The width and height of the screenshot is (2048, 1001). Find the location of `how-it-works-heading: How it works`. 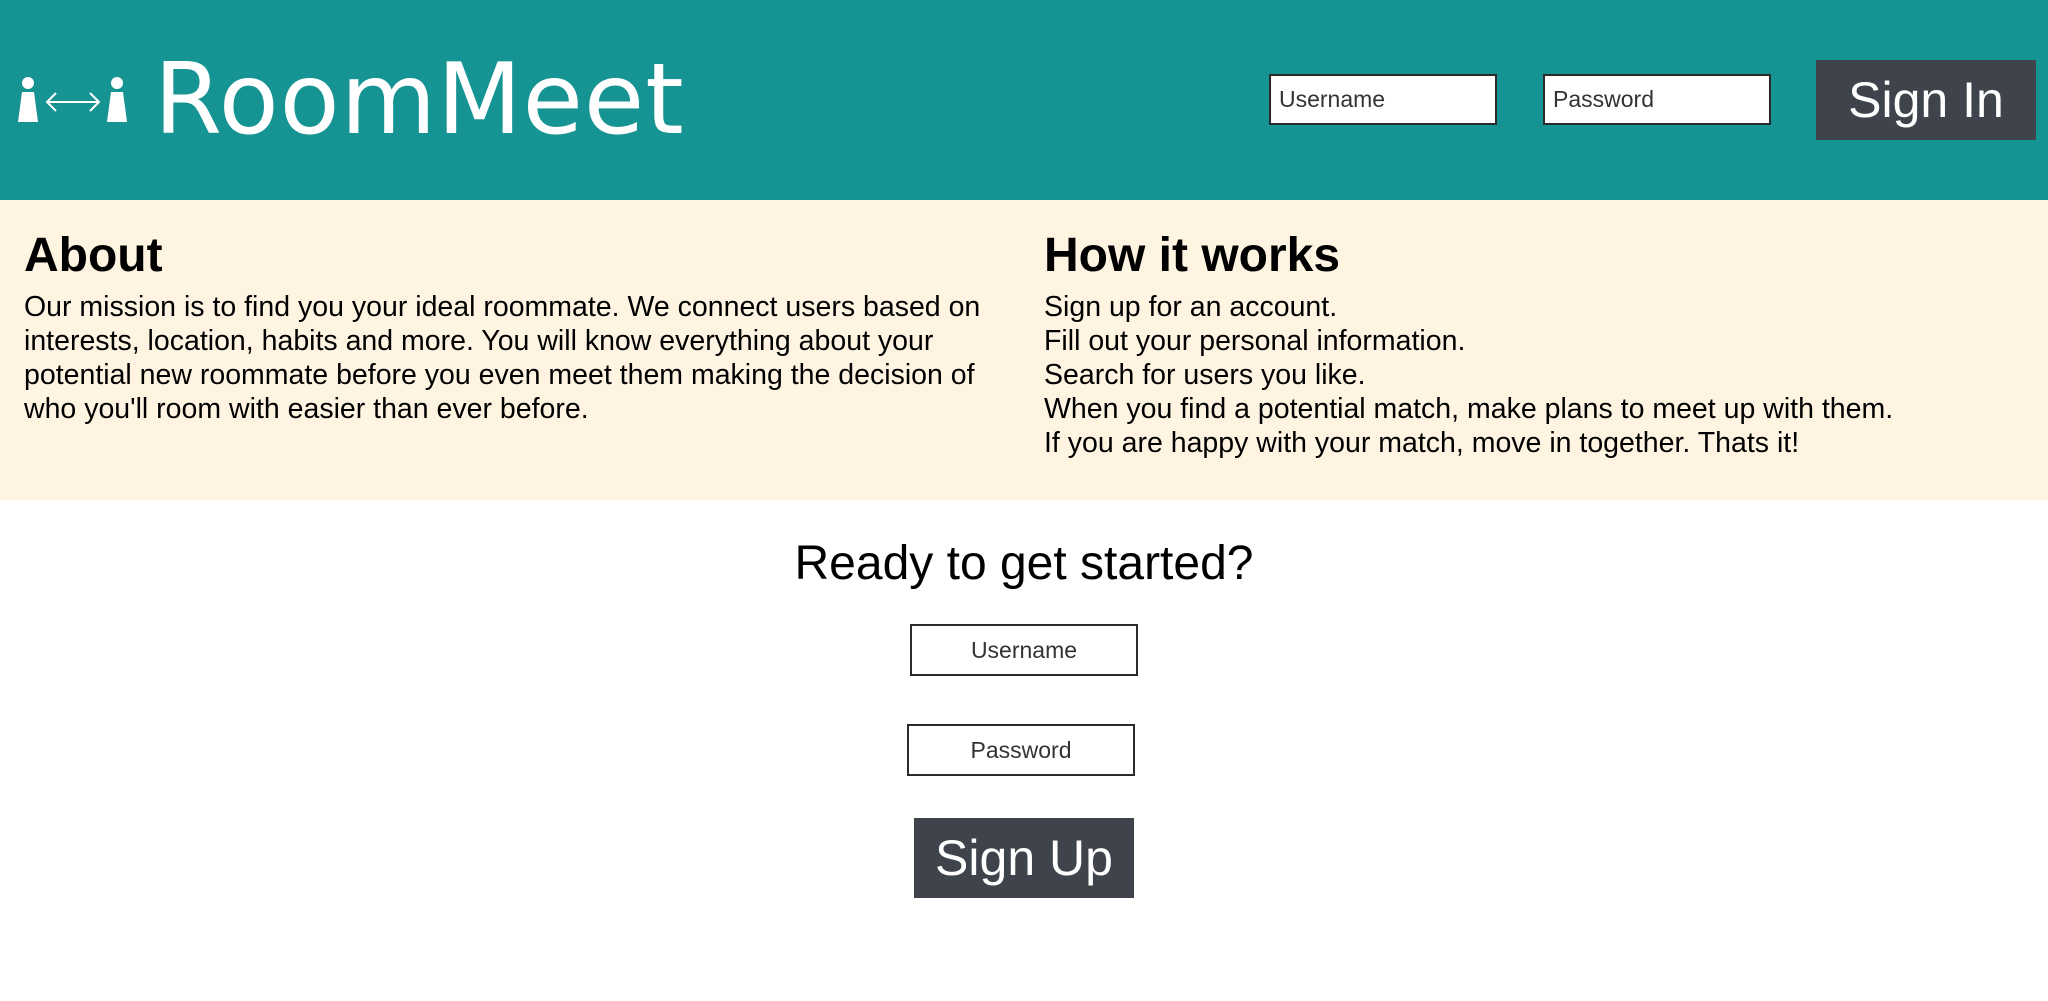

how-it-works-heading: How it works is located at coordinates (1192, 255).